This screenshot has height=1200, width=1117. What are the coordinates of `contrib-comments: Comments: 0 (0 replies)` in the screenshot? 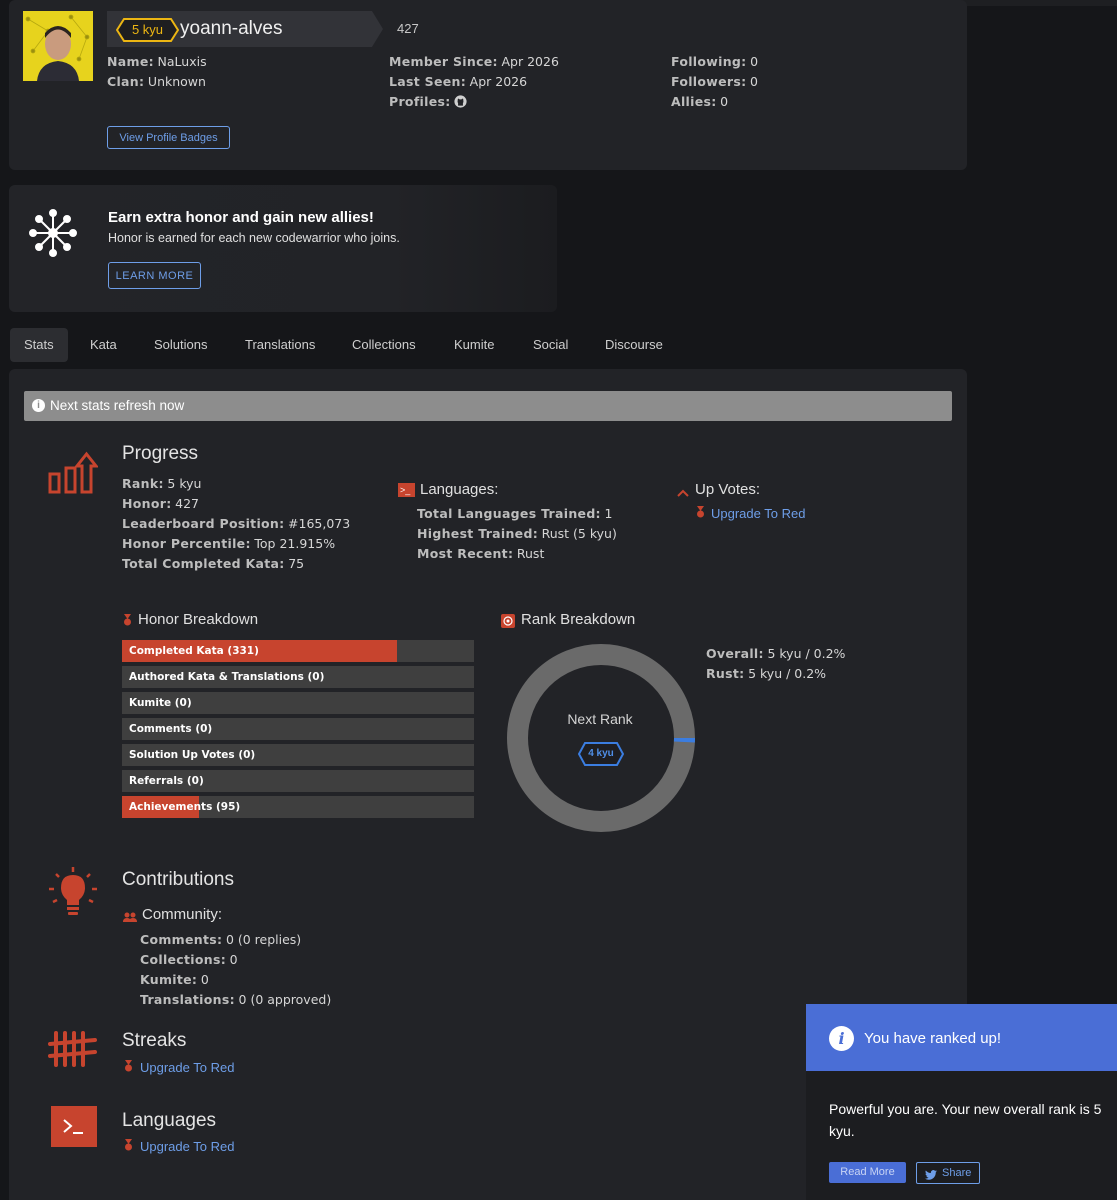 It's located at (221, 939).